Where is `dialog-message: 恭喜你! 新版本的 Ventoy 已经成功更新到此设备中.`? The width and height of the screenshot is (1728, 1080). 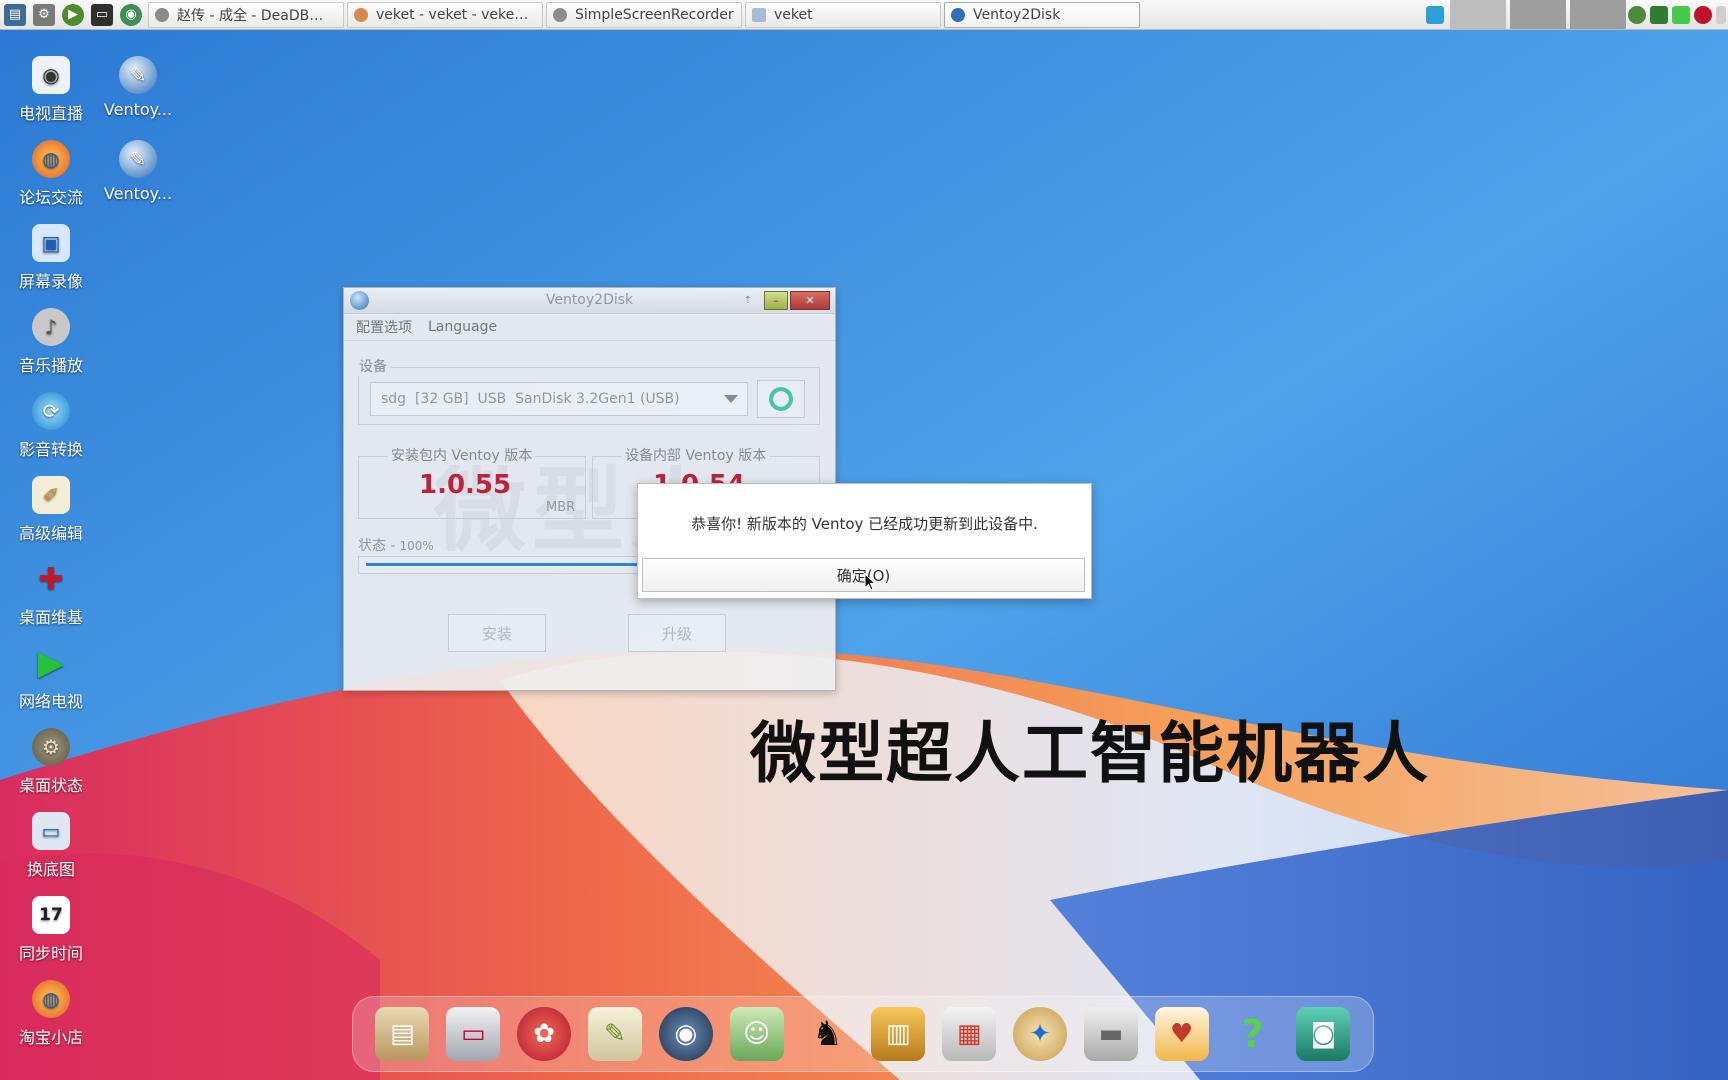
dialog-message: 恭喜你! 新版本的 Ventoy 已经成功更新到此设备中. is located at coordinates (864, 524).